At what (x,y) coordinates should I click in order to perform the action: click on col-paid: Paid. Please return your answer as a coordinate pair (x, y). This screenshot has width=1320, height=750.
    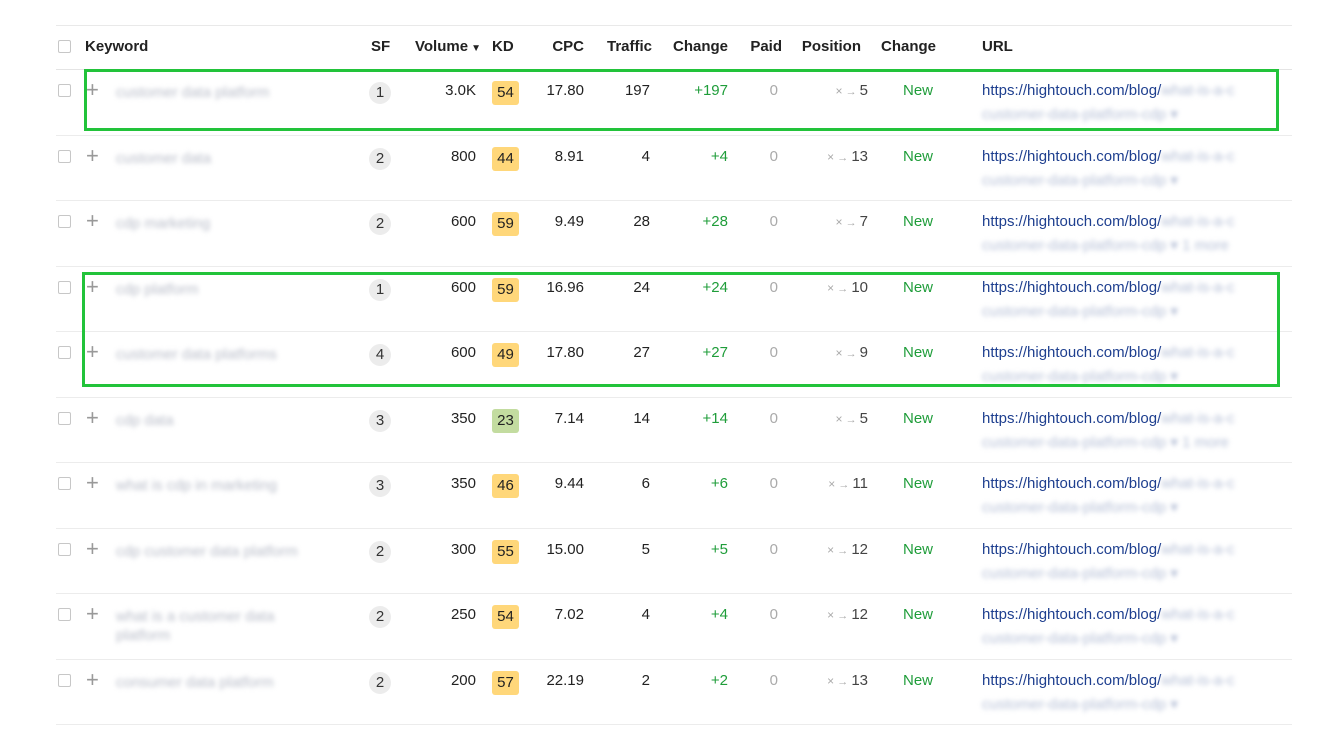
    Looking at the image, I should click on (762, 47).